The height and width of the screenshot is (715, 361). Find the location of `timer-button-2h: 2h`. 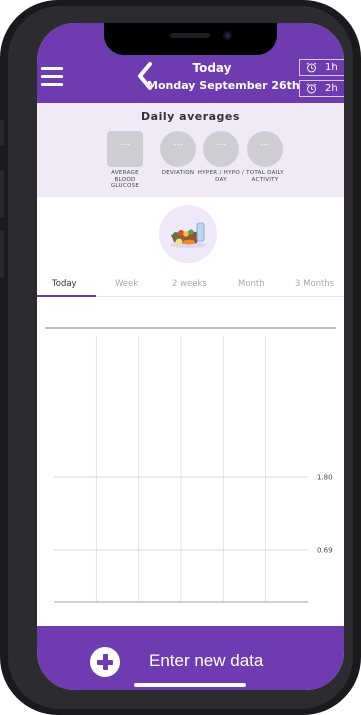

timer-button-2h: 2h is located at coordinates (321, 88).